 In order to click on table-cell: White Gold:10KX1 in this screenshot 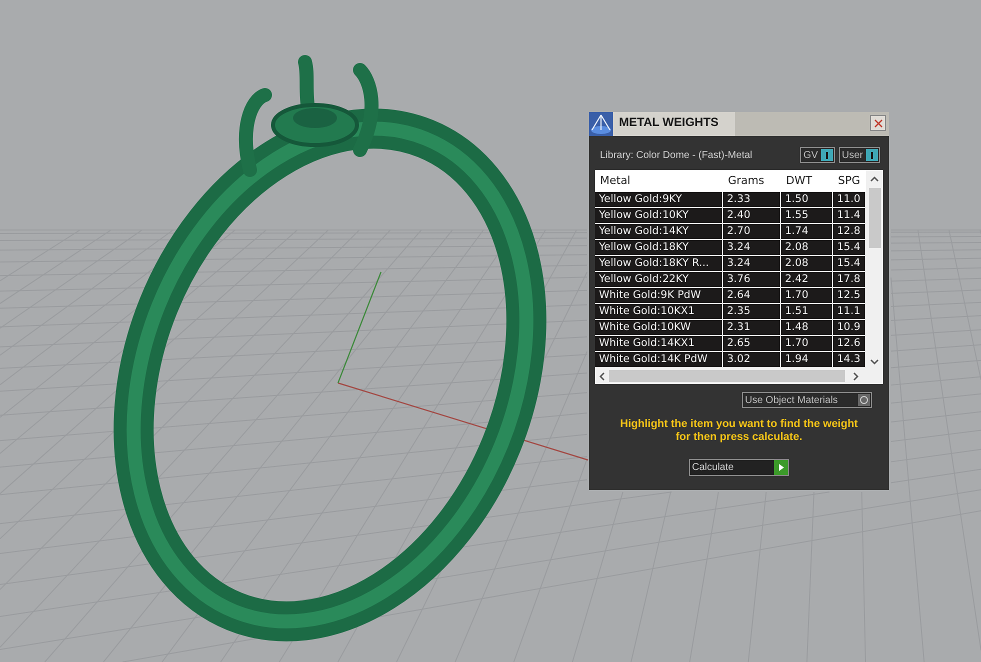, I will do `click(659, 312)`.